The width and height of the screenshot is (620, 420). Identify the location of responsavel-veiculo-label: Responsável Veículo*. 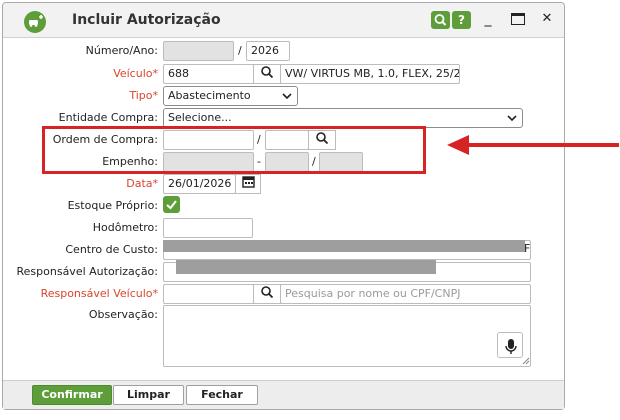
(99, 293).